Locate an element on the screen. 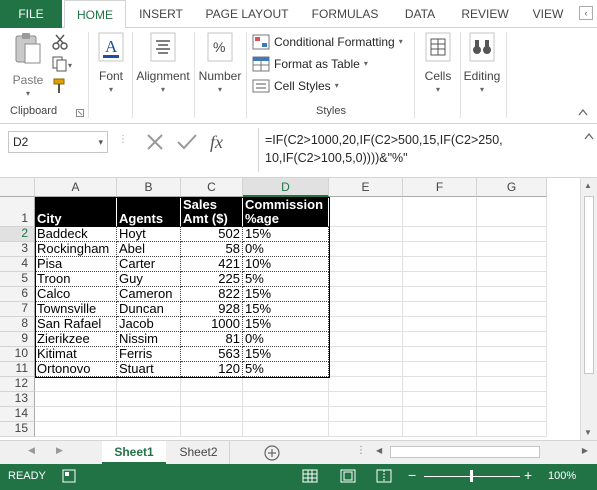 The width and height of the screenshot is (597, 490). table-cell: San Rafael is located at coordinates (76, 324).